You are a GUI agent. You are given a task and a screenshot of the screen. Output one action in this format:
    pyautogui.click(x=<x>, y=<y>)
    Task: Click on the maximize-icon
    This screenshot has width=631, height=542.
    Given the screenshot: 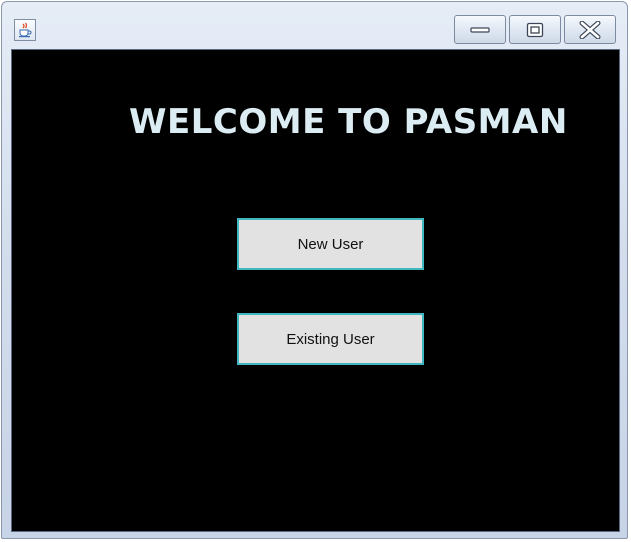 What is the action you would take?
    pyautogui.click(x=535, y=29)
    